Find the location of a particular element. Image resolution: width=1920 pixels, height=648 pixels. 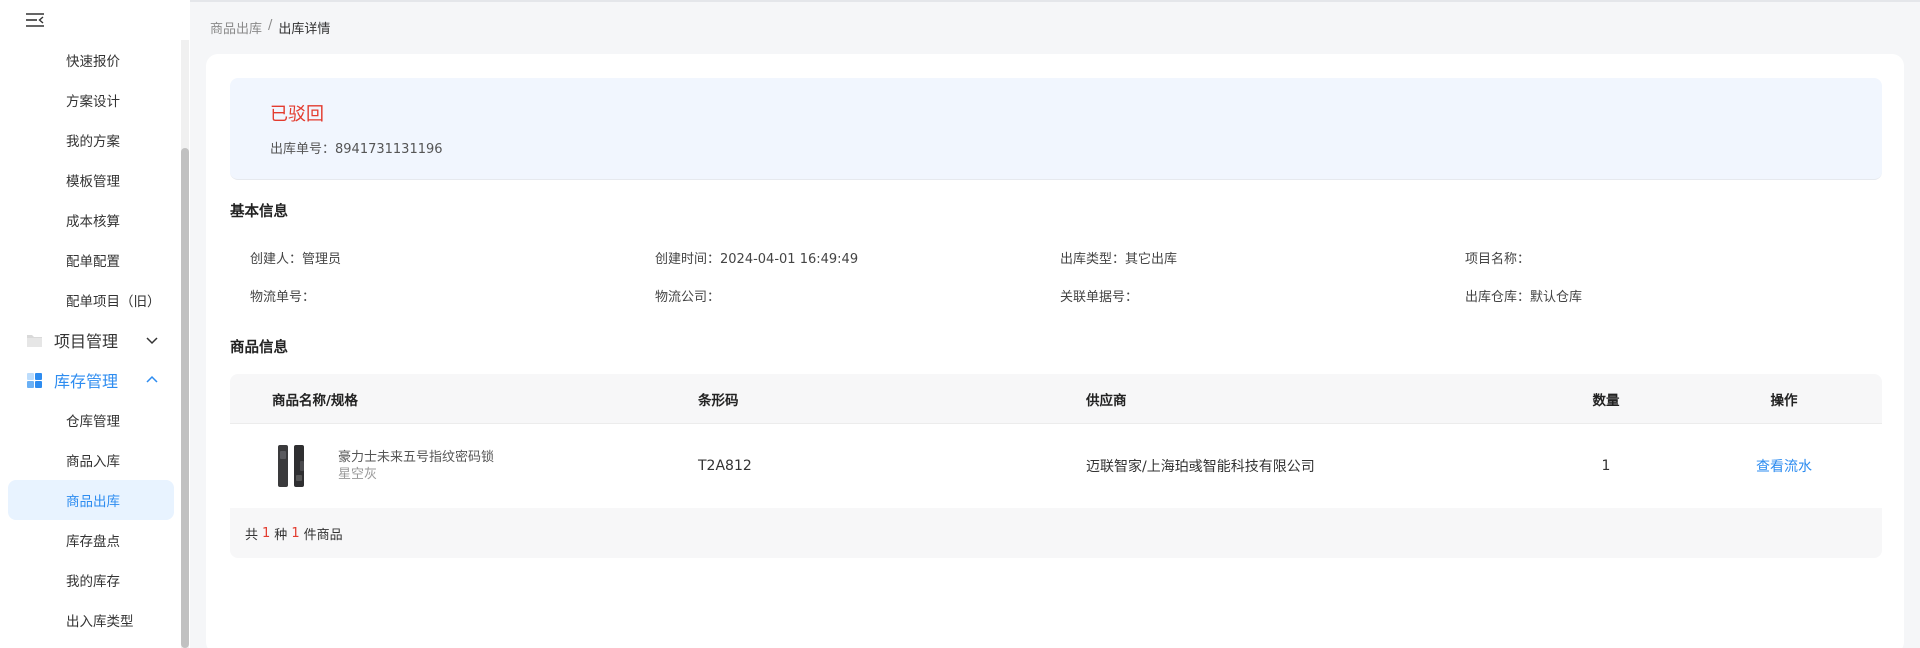

sidebar-group-project: 项目管理 is located at coordinates (90, 340).